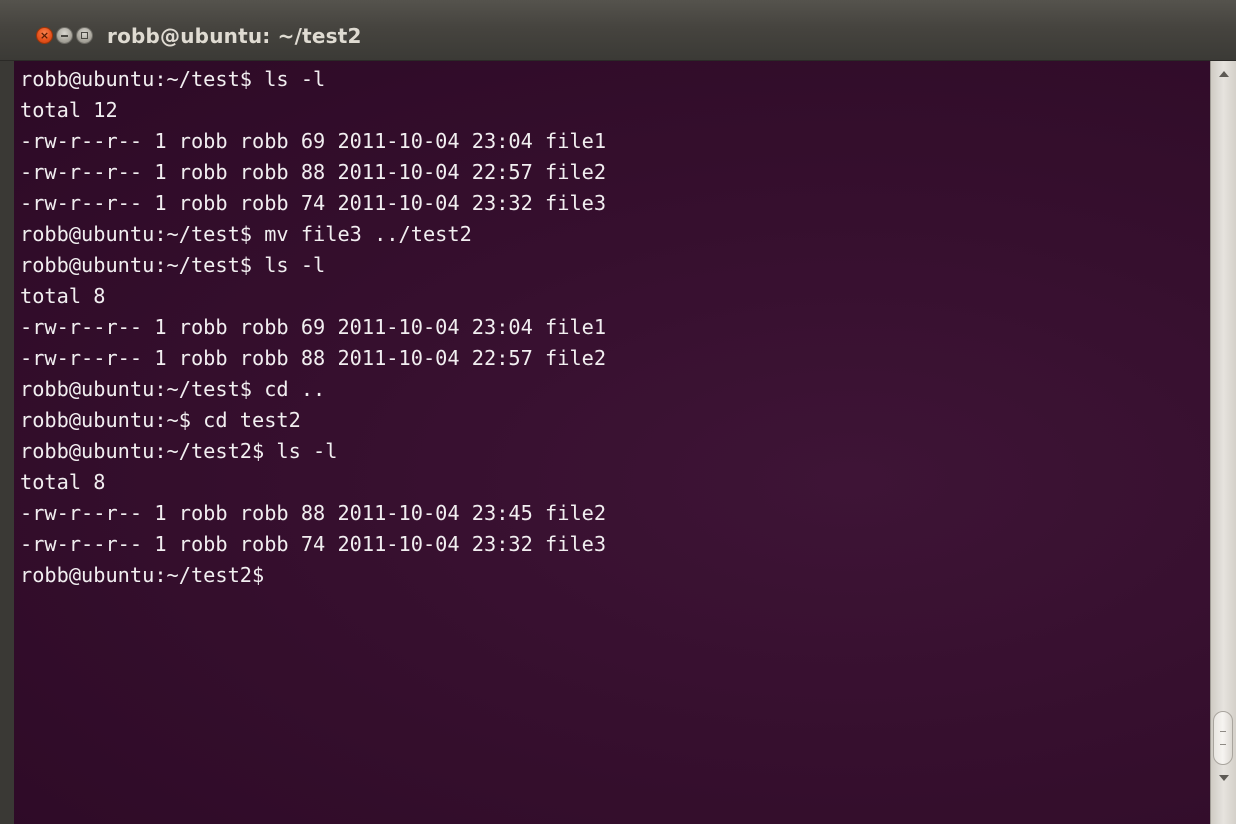 The image size is (1236, 824). I want to click on minimize-icon, so click(64, 35).